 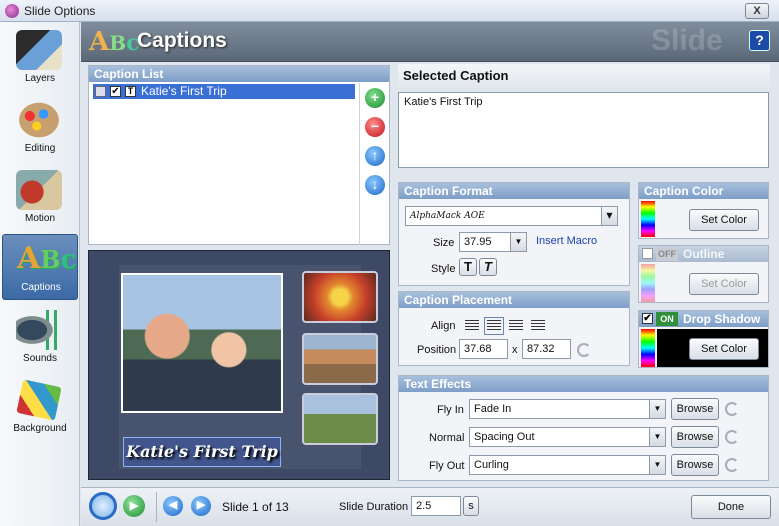 I want to click on outline-checkbox, so click(x=647, y=253).